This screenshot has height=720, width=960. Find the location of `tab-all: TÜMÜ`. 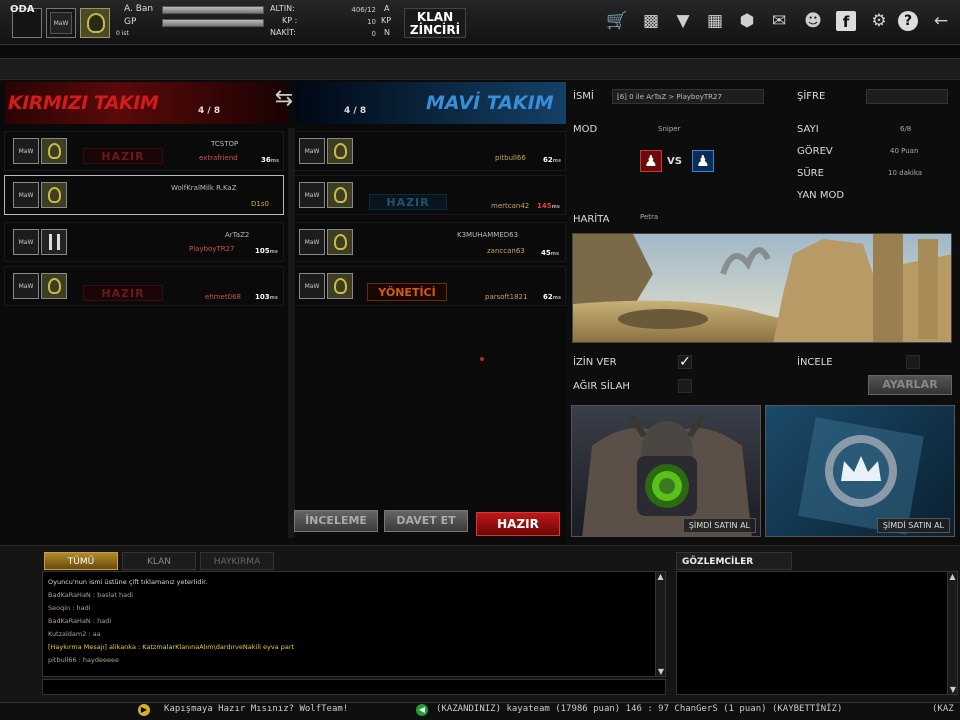

tab-all: TÜMÜ is located at coordinates (81, 561).